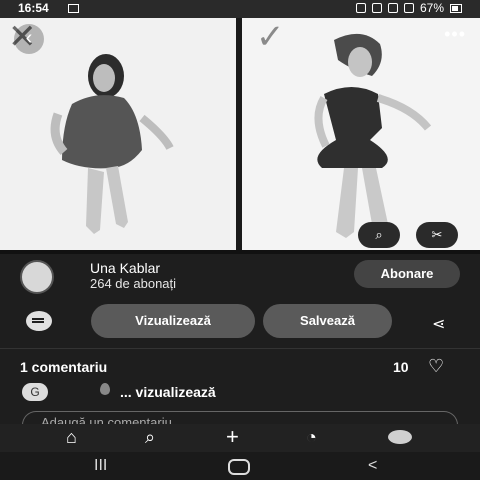 The image size is (480, 480). Describe the element at coordinates (150, 437) in the screenshot. I see `search-icon: ⌕` at that location.